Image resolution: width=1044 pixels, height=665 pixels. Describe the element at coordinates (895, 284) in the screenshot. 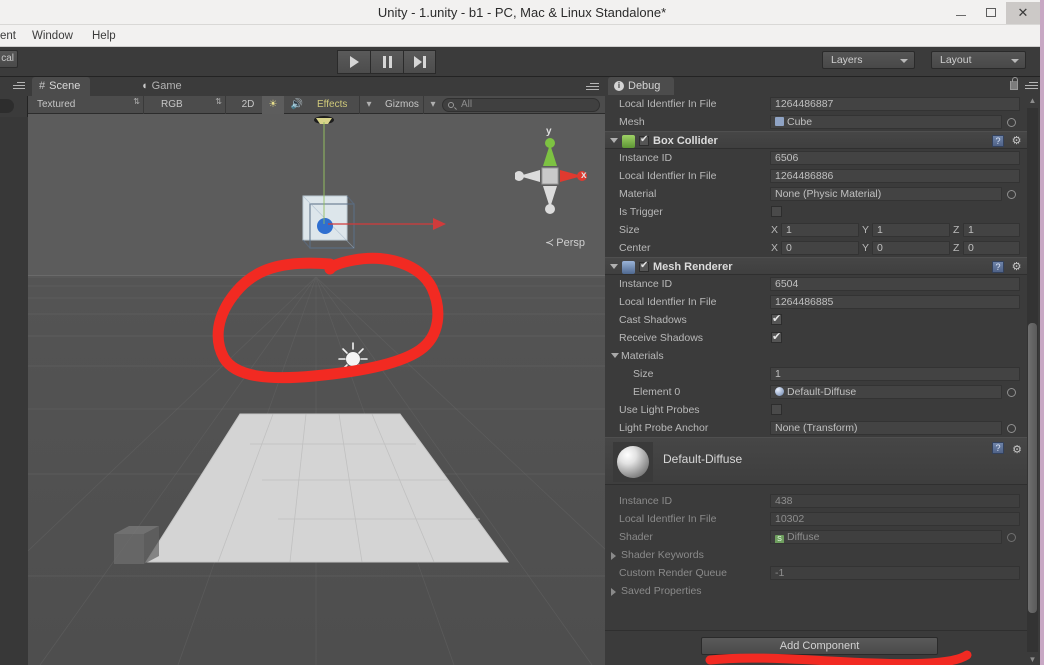

I see `row-value-field: 6504` at that location.